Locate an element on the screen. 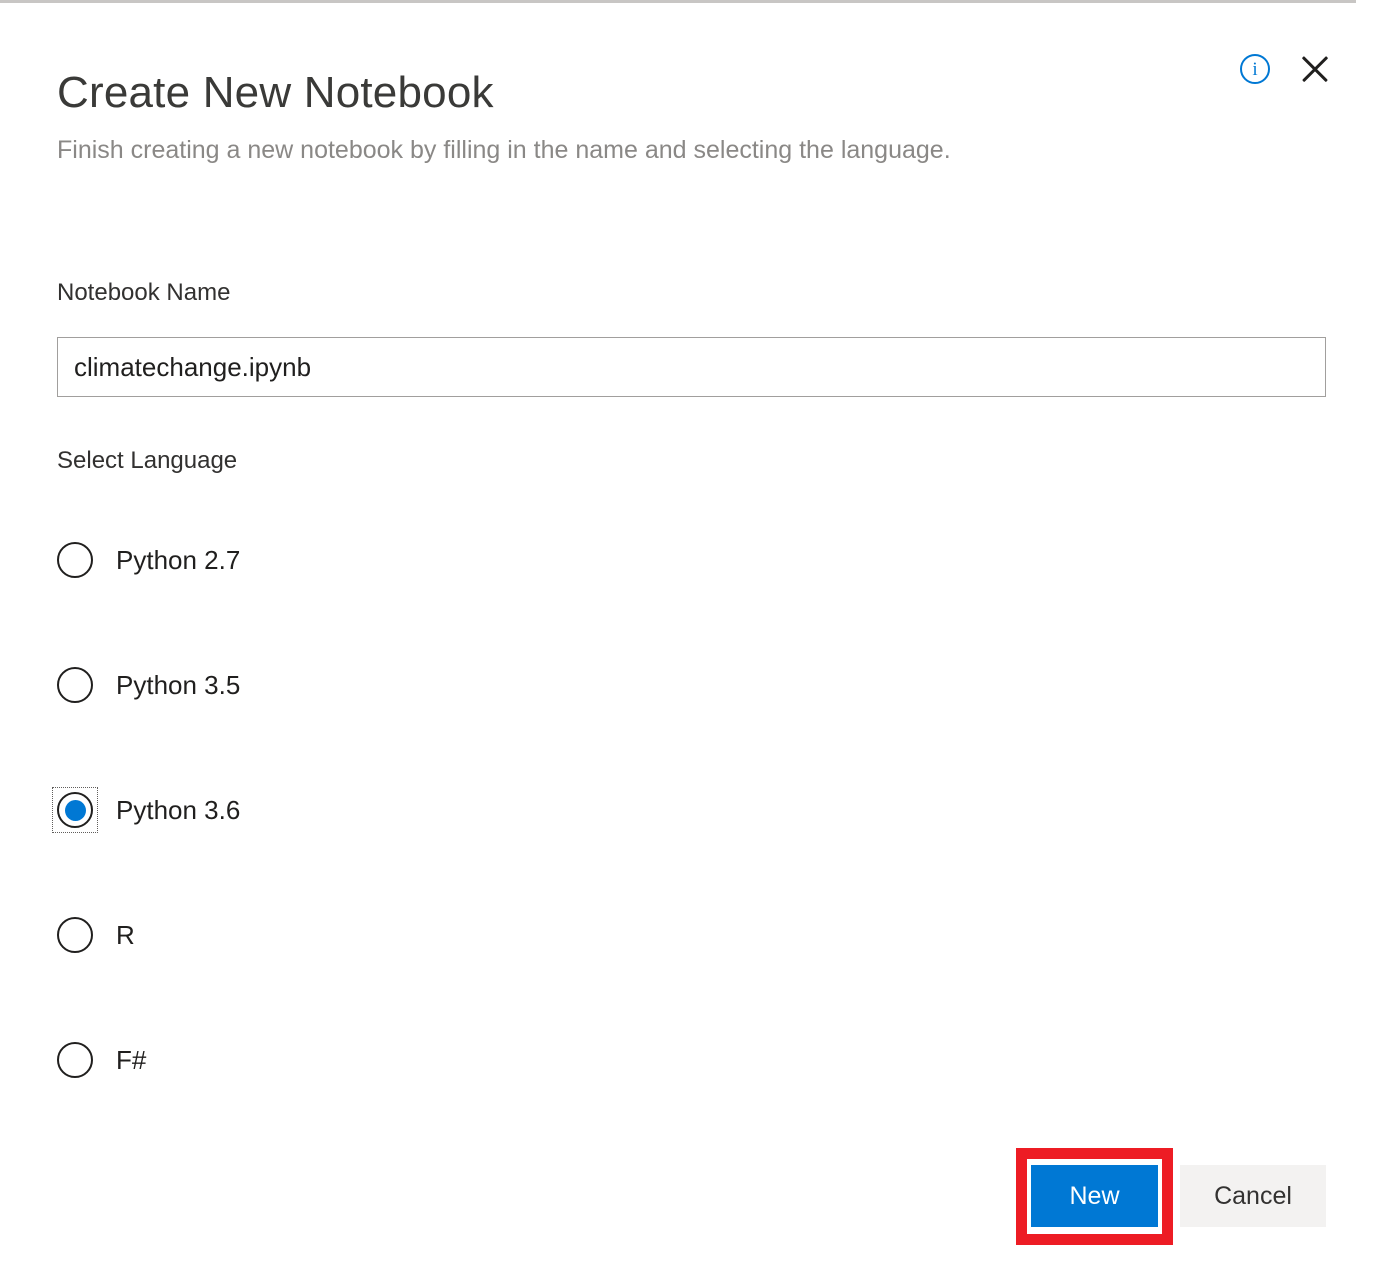 This screenshot has height=1280, width=1380. radio-option-python-3-6: Python 3.6 is located at coordinates (354, 840).